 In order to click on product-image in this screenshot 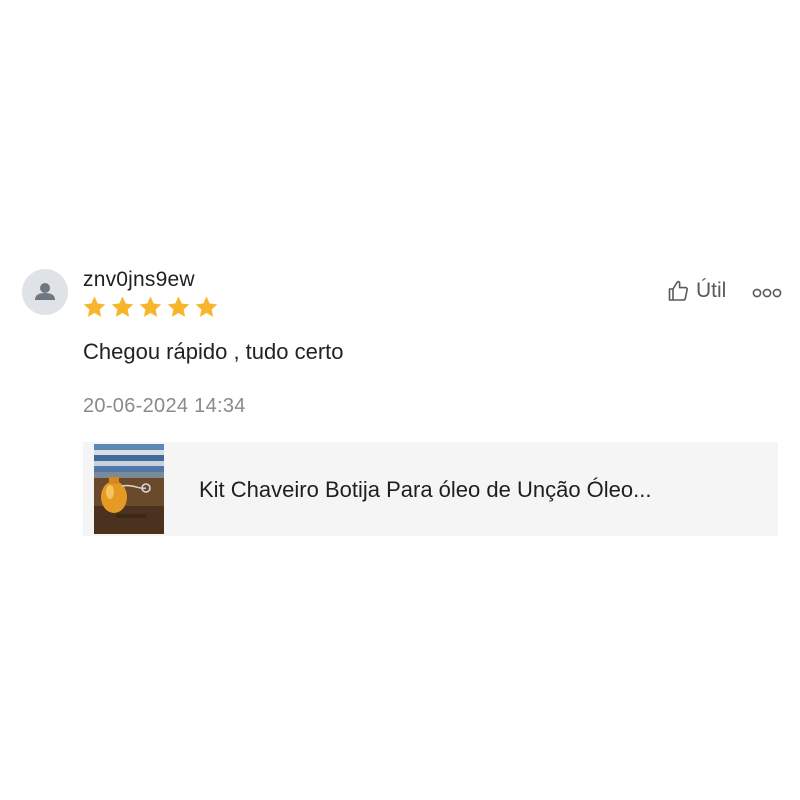, I will do `click(129, 489)`.